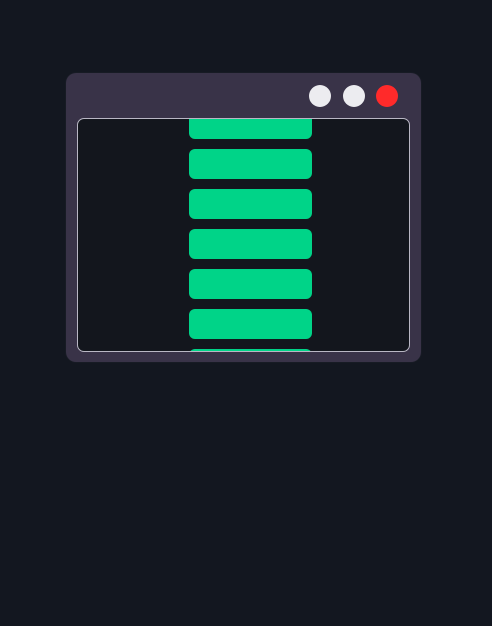 The image size is (492, 626). I want to click on window-titlebar, so click(243, 95).